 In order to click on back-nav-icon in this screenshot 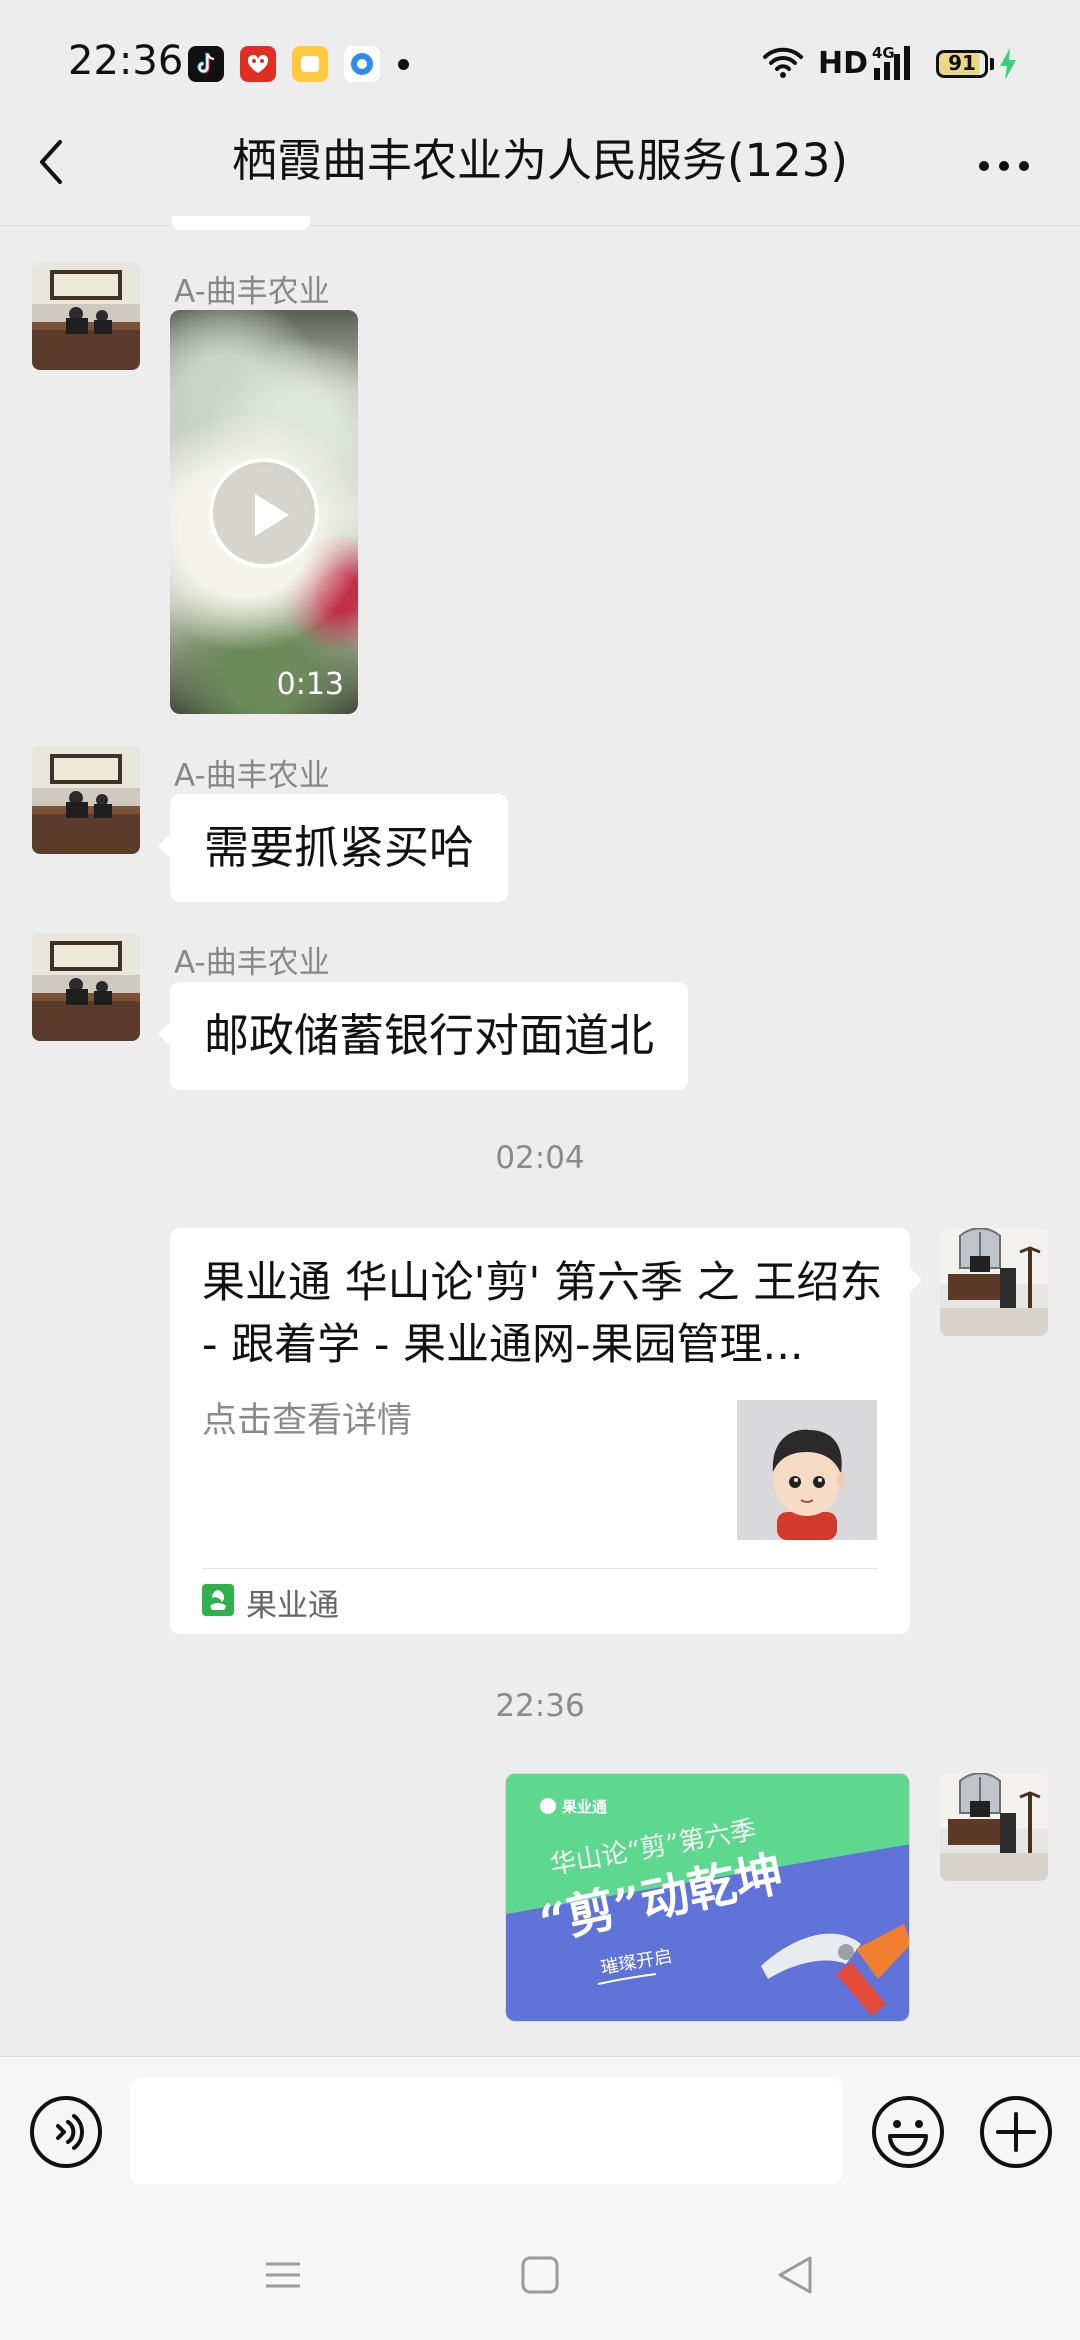, I will do `click(795, 2275)`.